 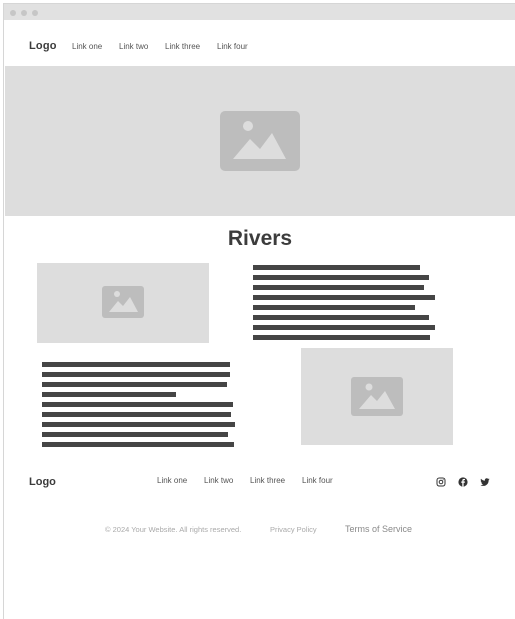 I want to click on page-title: Rivers, so click(x=260, y=238).